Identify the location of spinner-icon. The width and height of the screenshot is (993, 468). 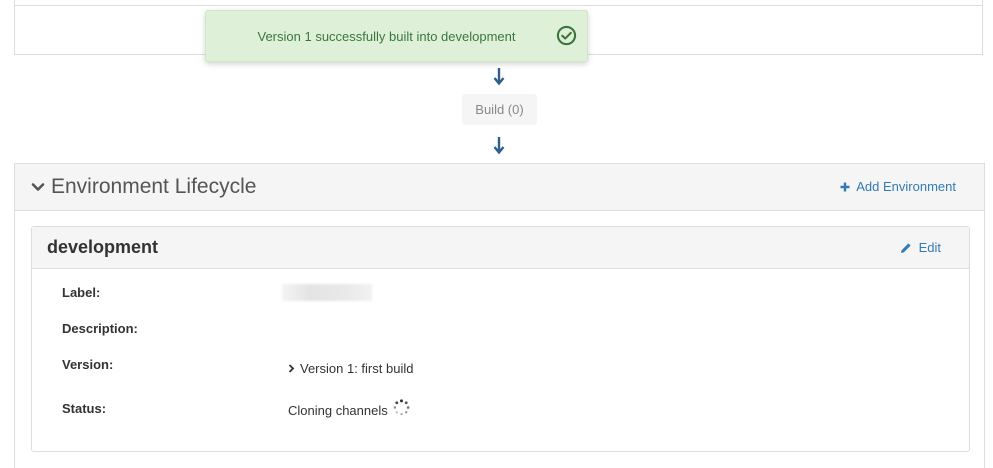
(401, 407).